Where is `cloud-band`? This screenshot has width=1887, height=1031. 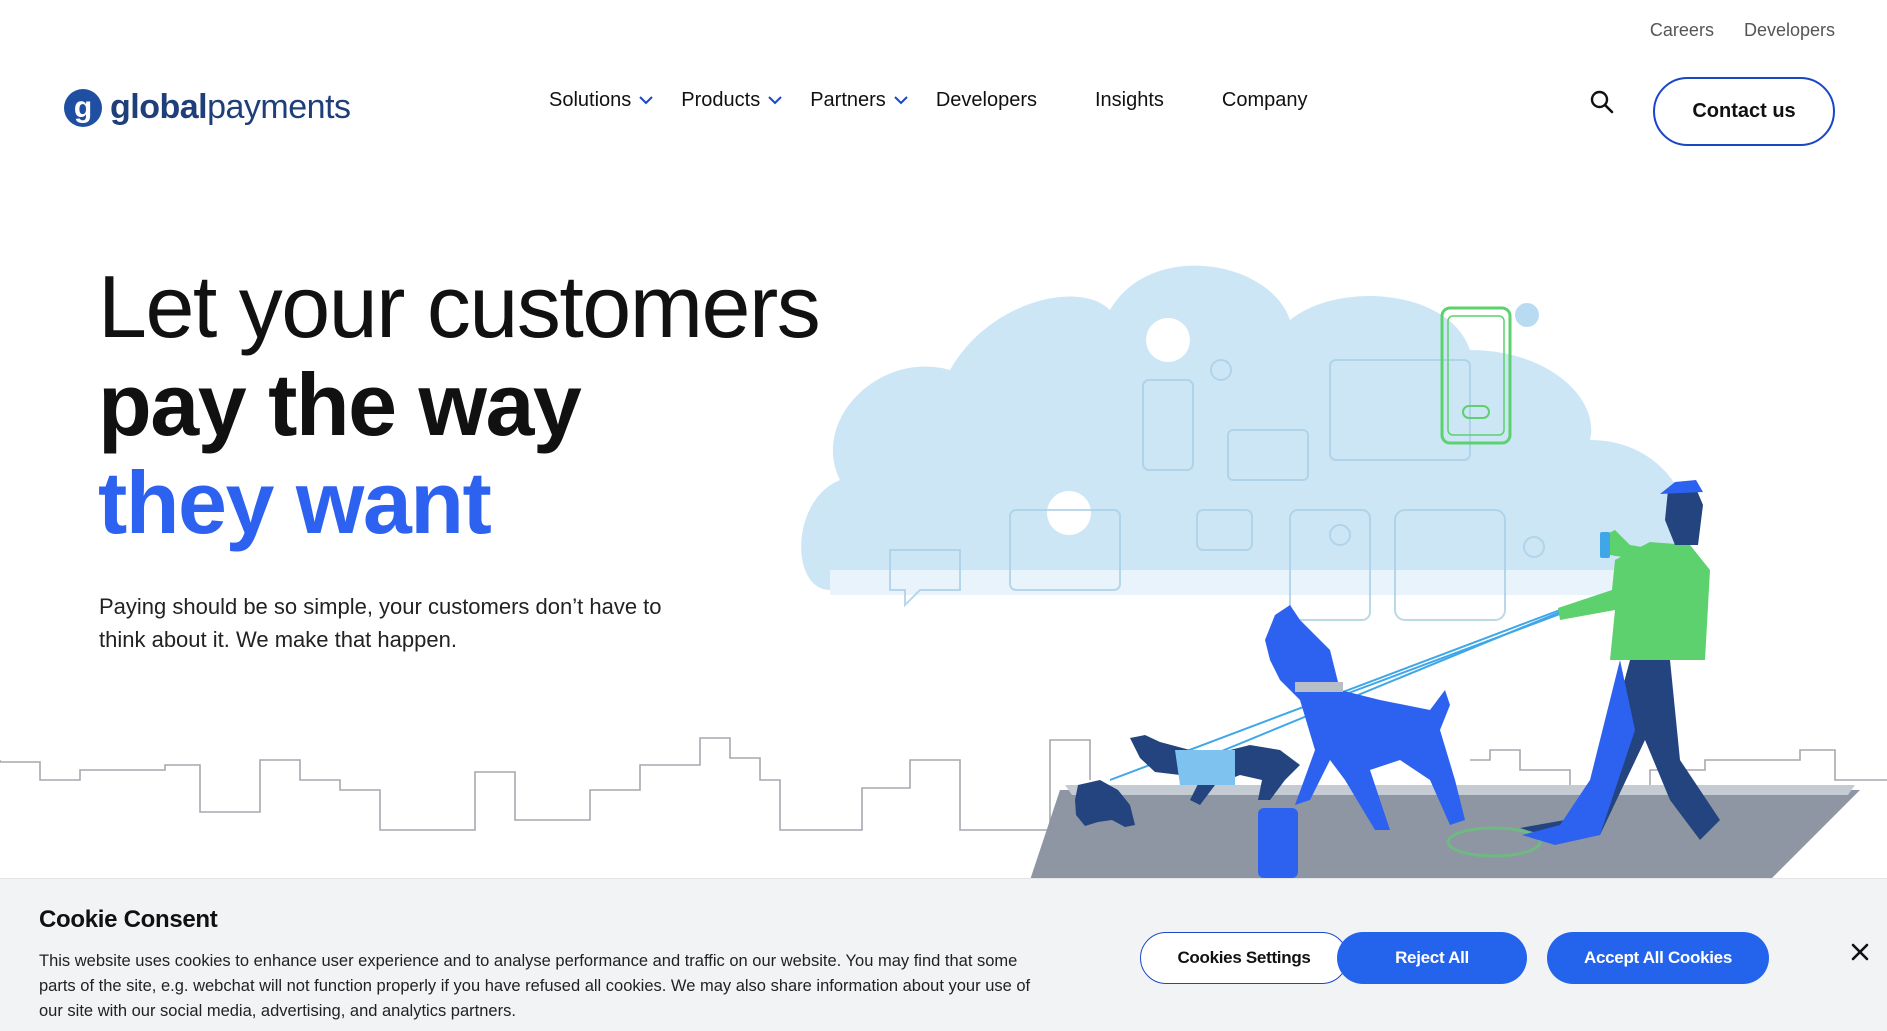
cloud-band is located at coordinates (1245, 582).